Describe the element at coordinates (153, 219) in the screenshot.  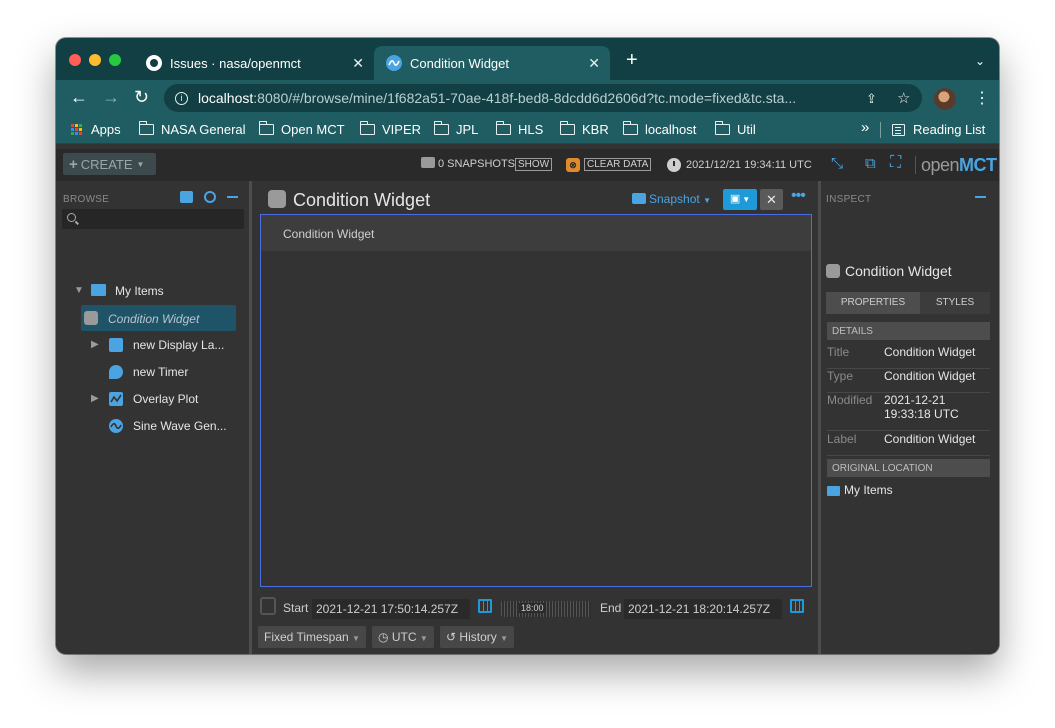
I see `search-input` at that location.